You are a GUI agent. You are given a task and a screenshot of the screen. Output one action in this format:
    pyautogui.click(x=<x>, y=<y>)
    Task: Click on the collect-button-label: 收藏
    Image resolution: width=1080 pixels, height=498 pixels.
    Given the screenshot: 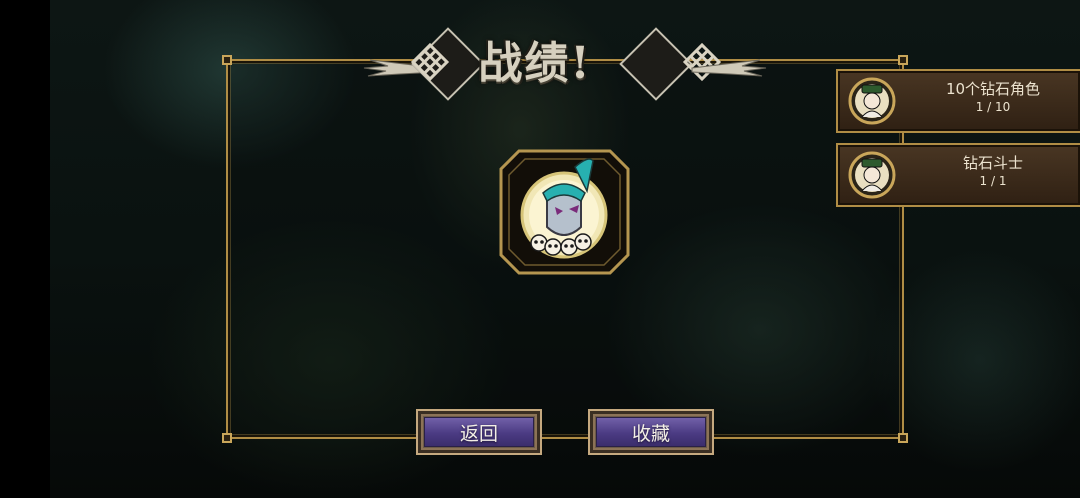 What is the action you would take?
    pyautogui.click(x=650, y=433)
    